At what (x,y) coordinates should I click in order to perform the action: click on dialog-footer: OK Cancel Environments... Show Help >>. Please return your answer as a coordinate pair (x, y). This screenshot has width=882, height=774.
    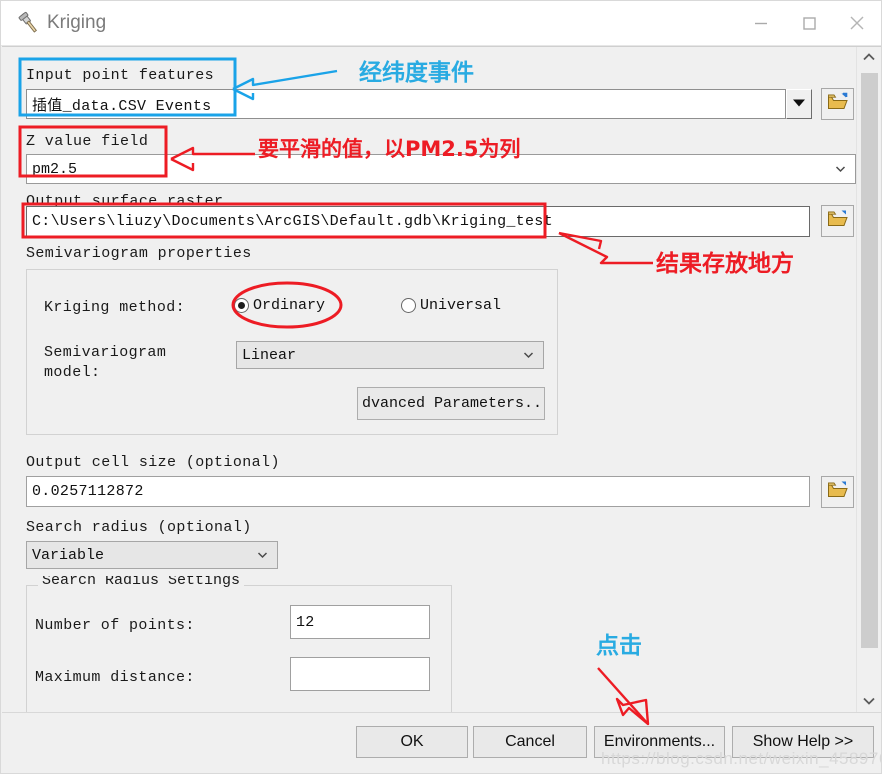
    Looking at the image, I should click on (441, 742).